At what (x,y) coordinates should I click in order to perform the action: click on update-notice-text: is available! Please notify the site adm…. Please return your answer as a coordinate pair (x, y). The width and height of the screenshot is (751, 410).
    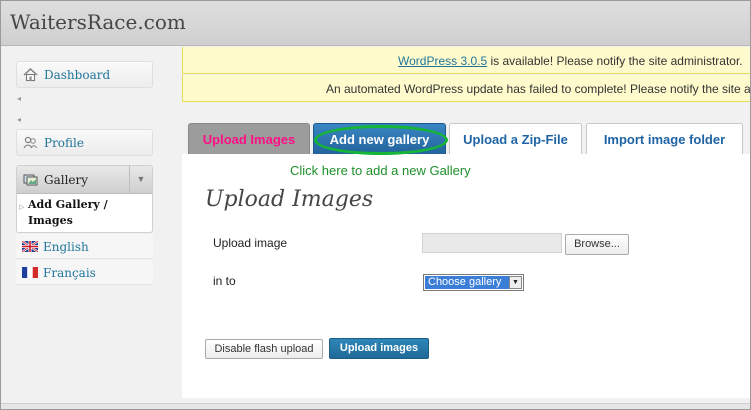
    Looking at the image, I should click on (615, 61).